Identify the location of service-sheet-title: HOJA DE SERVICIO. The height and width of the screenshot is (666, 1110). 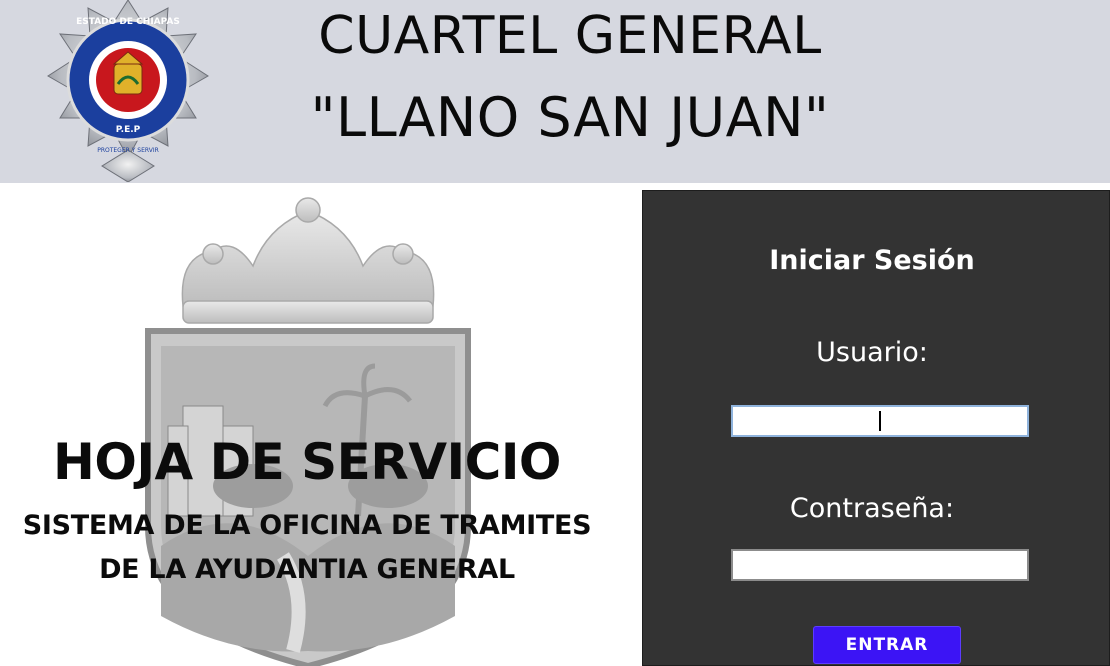
(307, 462).